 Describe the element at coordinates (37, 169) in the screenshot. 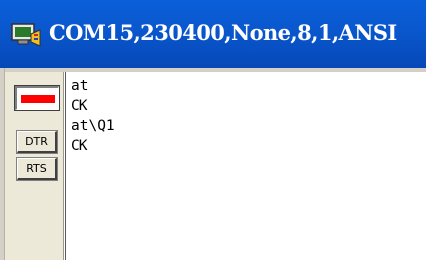

I see `rts-button: RTS` at that location.